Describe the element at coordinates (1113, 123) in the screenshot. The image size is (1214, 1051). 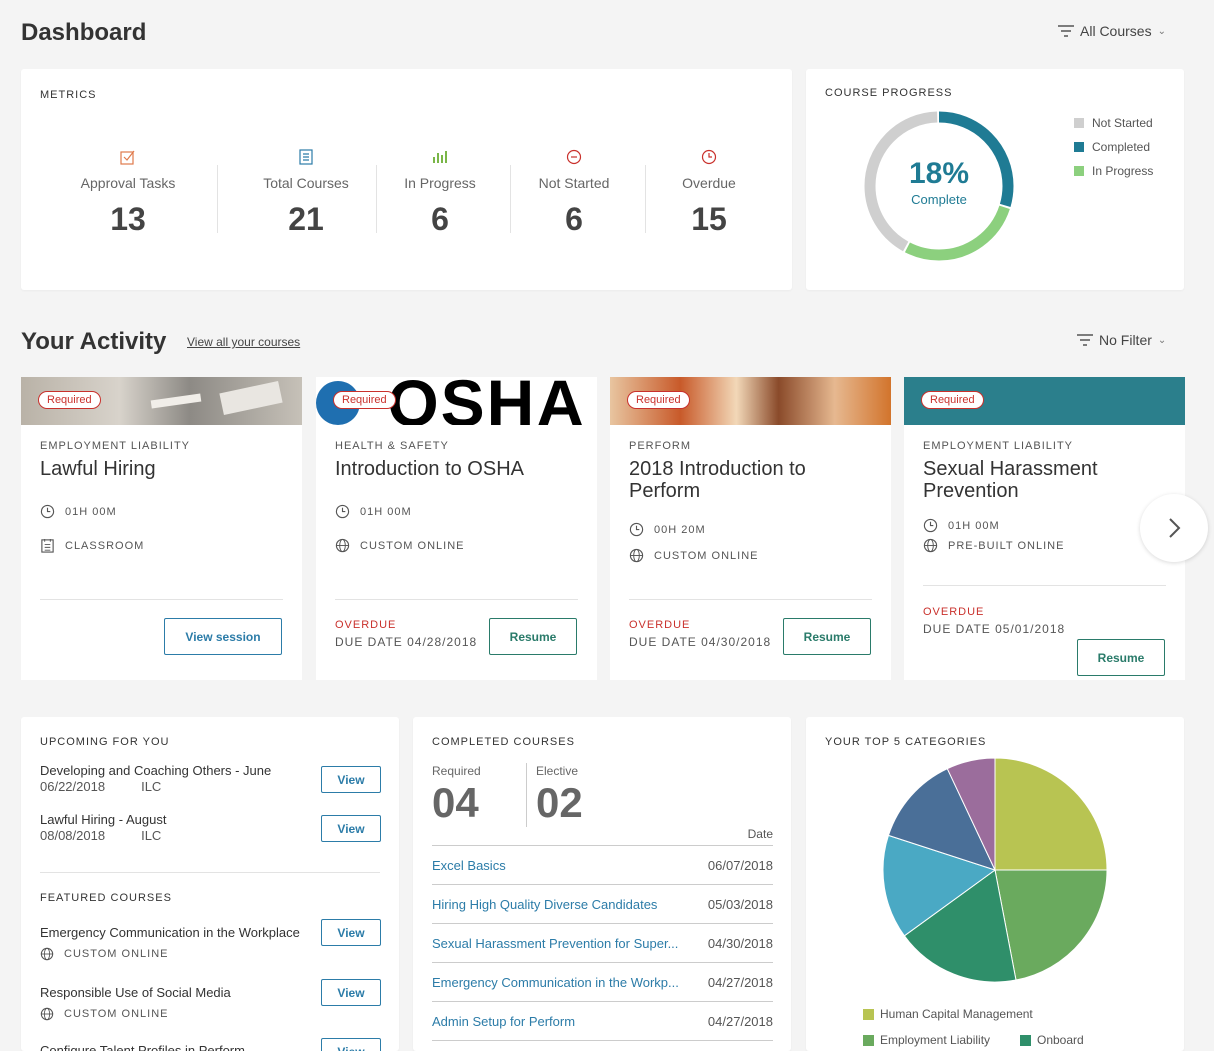
I see `legend-not-started: Not Started` at that location.